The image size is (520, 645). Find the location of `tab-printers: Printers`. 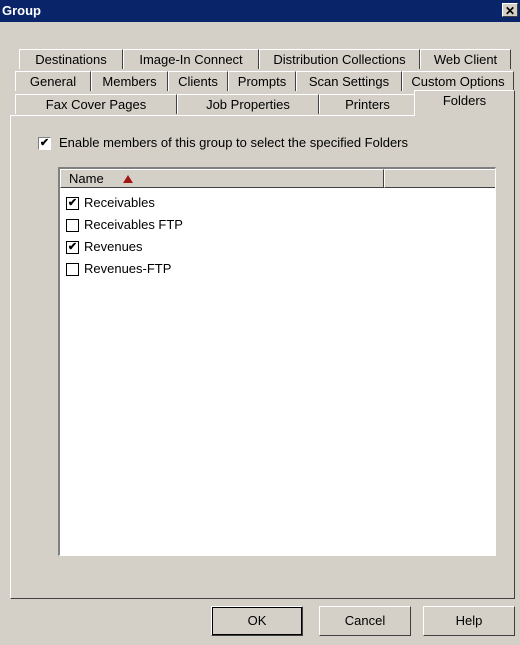

tab-printers: Printers is located at coordinates (367, 104).